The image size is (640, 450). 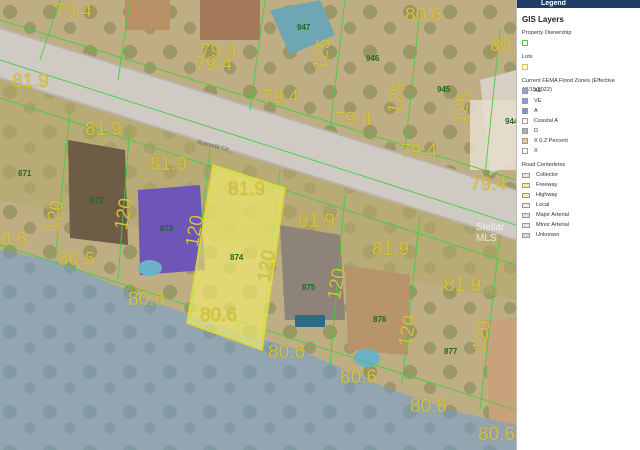 What do you see at coordinates (552, 215) in the screenshot?
I see `road-label: Major Arterial` at bounding box center [552, 215].